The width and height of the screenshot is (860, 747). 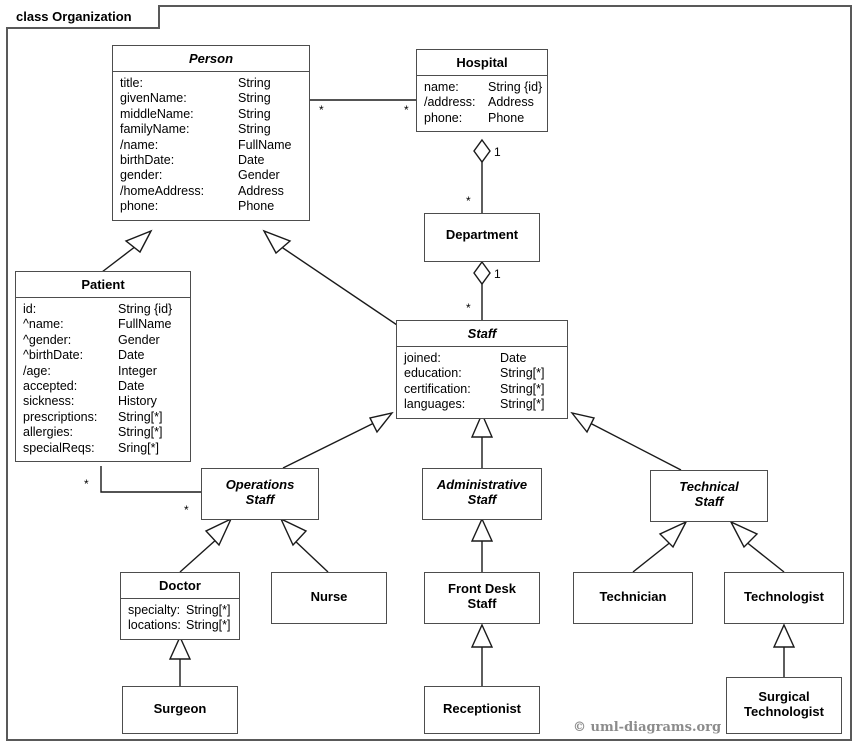 I want to click on attribute-row: ^birthDate: Date, so click(x=84, y=355).